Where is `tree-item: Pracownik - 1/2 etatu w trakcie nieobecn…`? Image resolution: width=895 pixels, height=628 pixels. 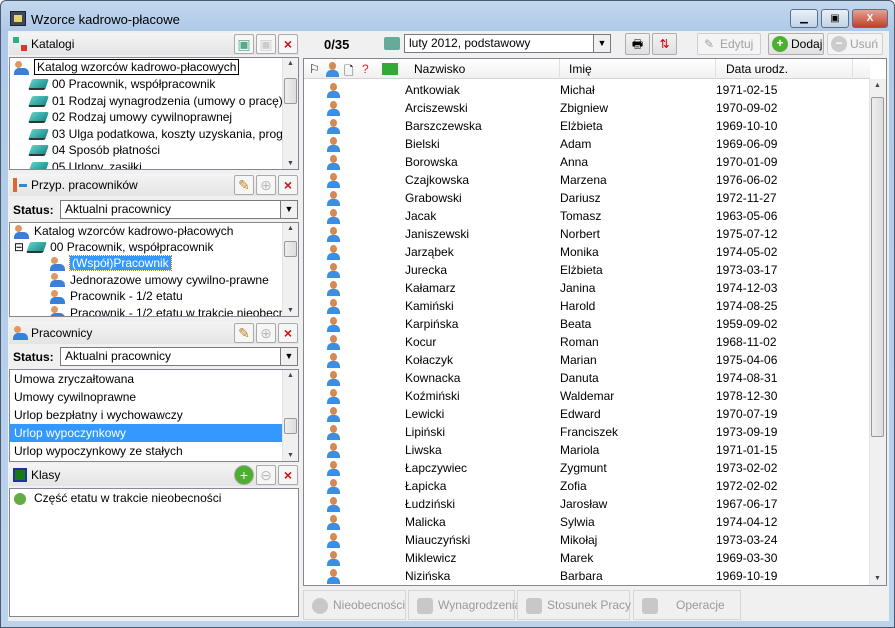 tree-item: Pracownik - 1/2 etatu w trakcie nieobecn… is located at coordinates (174, 310).